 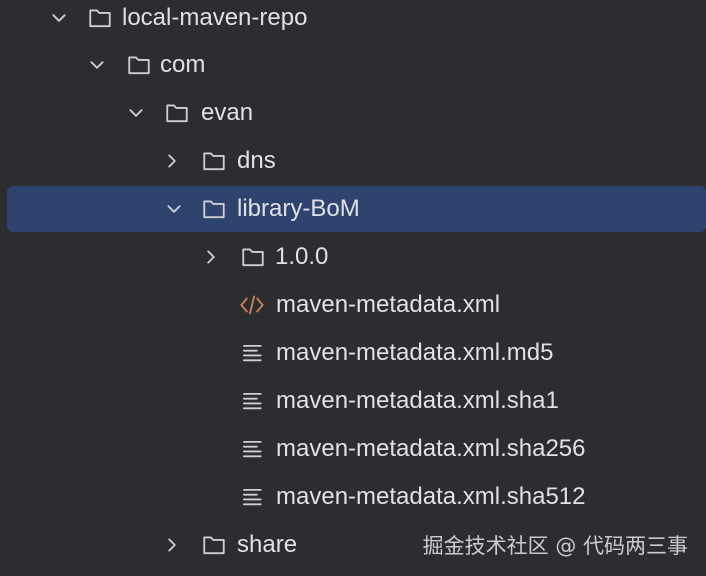 I want to click on tree-item-label: maven-metadata.xml.sha256, so click(x=431, y=448).